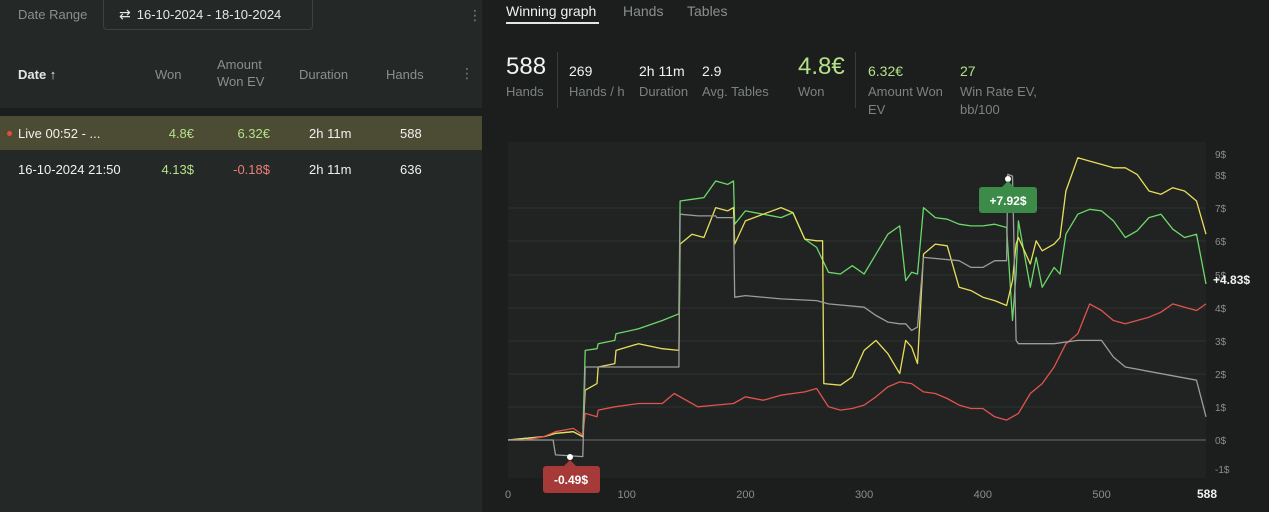 Image resolution: width=1269 pixels, height=512 pixels. What do you see at coordinates (864, 495) in the screenshot?
I see `x-tick-label: 300` at bounding box center [864, 495].